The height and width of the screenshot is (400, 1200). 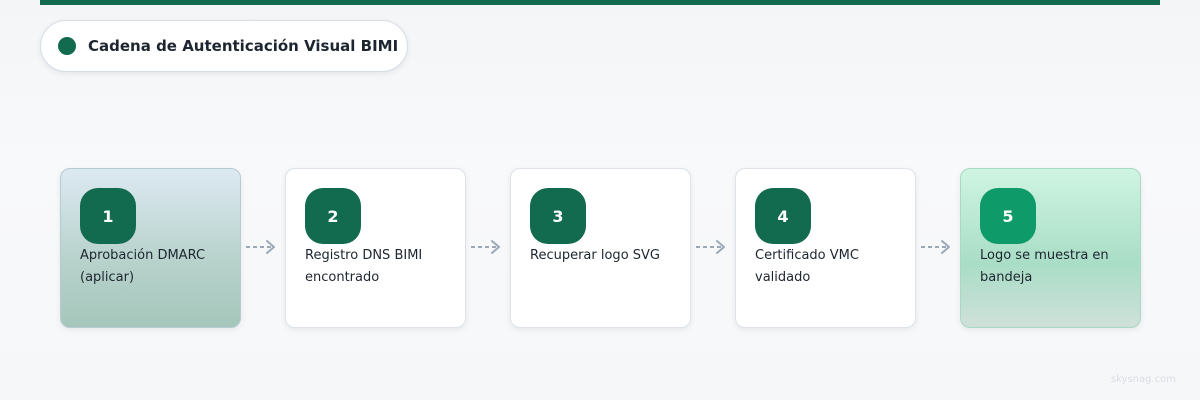 What do you see at coordinates (108, 216) in the screenshot?
I see `step-number-badge: 1` at bounding box center [108, 216].